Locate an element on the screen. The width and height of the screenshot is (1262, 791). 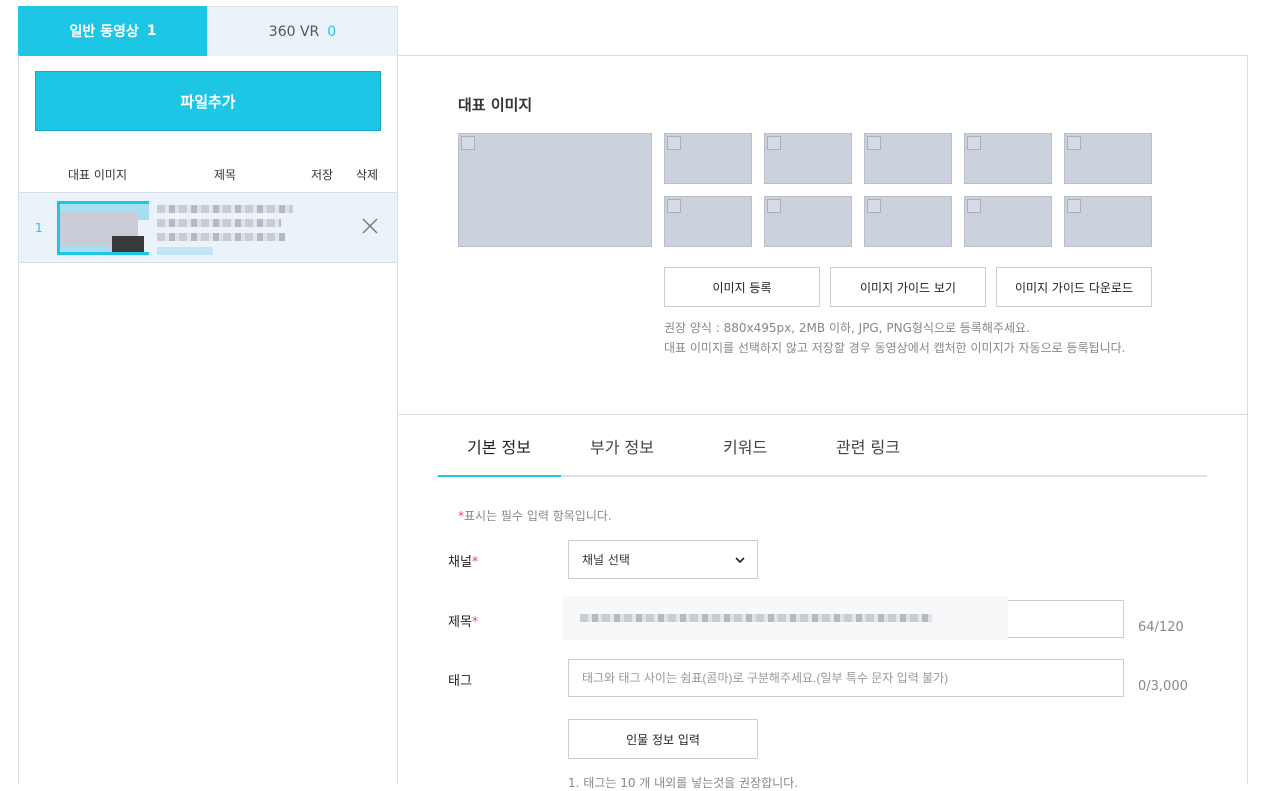
tab-keyword: 키워드 is located at coordinates (745, 446).